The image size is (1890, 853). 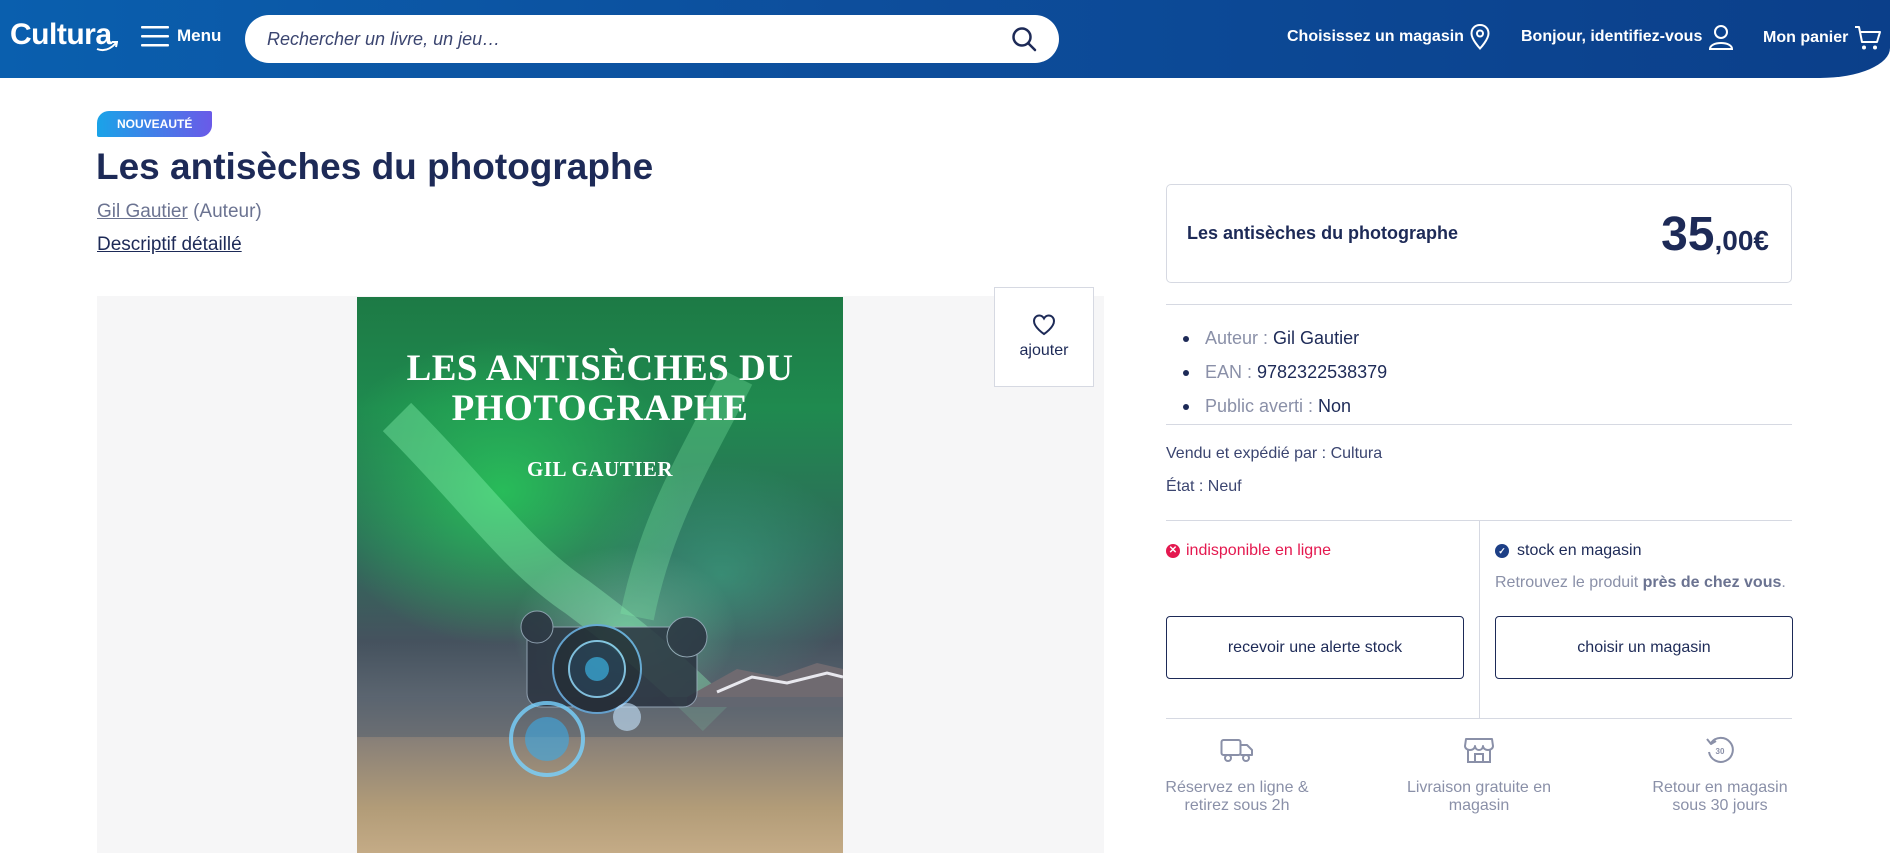 I want to click on store-hint-text: Retrouvez le produit près de chez vous., so click(x=1640, y=583).